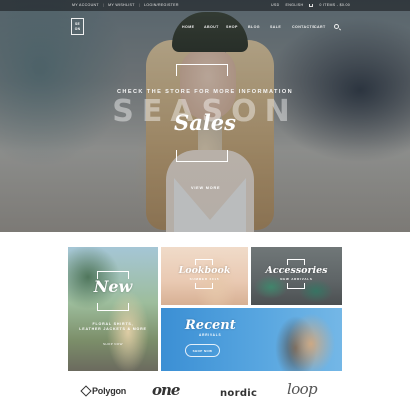 The height and width of the screenshot is (420, 410). What do you see at coordinates (303, 27) in the screenshot?
I see `nav-contacts: Contacts` at bounding box center [303, 27].